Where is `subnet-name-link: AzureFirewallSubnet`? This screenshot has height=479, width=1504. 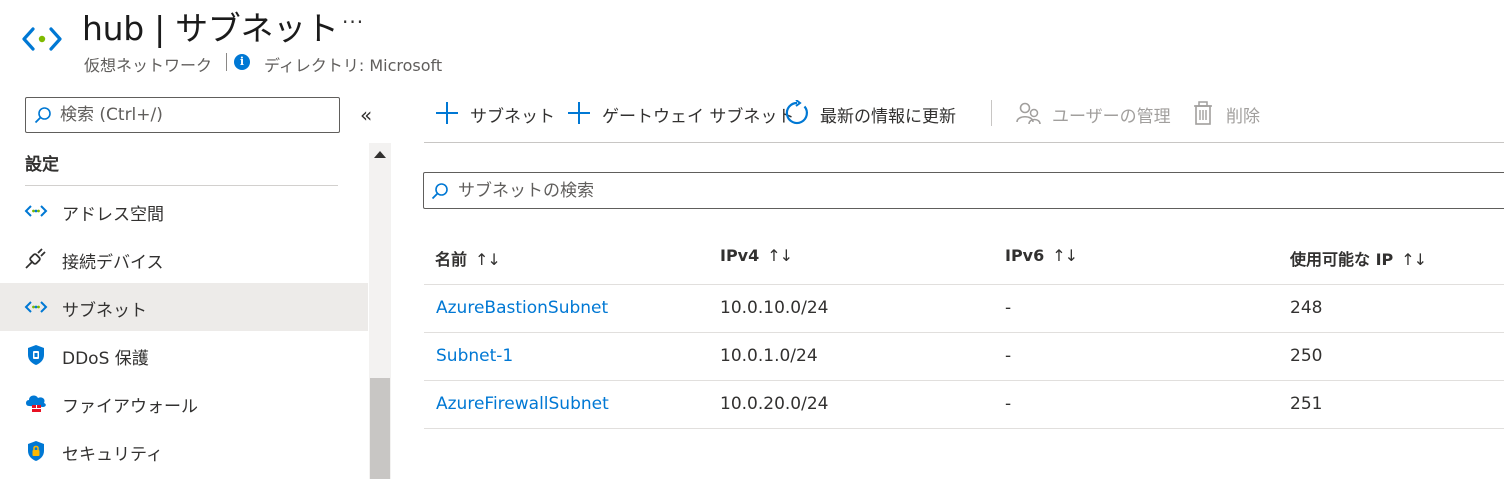 subnet-name-link: AzureFirewallSubnet is located at coordinates (522, 404).